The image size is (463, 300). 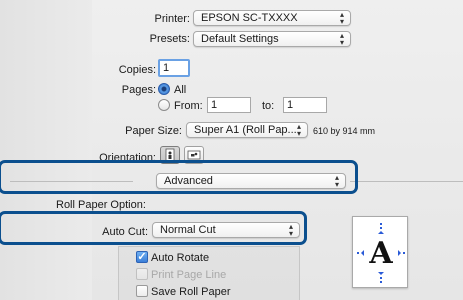 I want to click on printer-label: Printer:, so click(x=172, y=19).